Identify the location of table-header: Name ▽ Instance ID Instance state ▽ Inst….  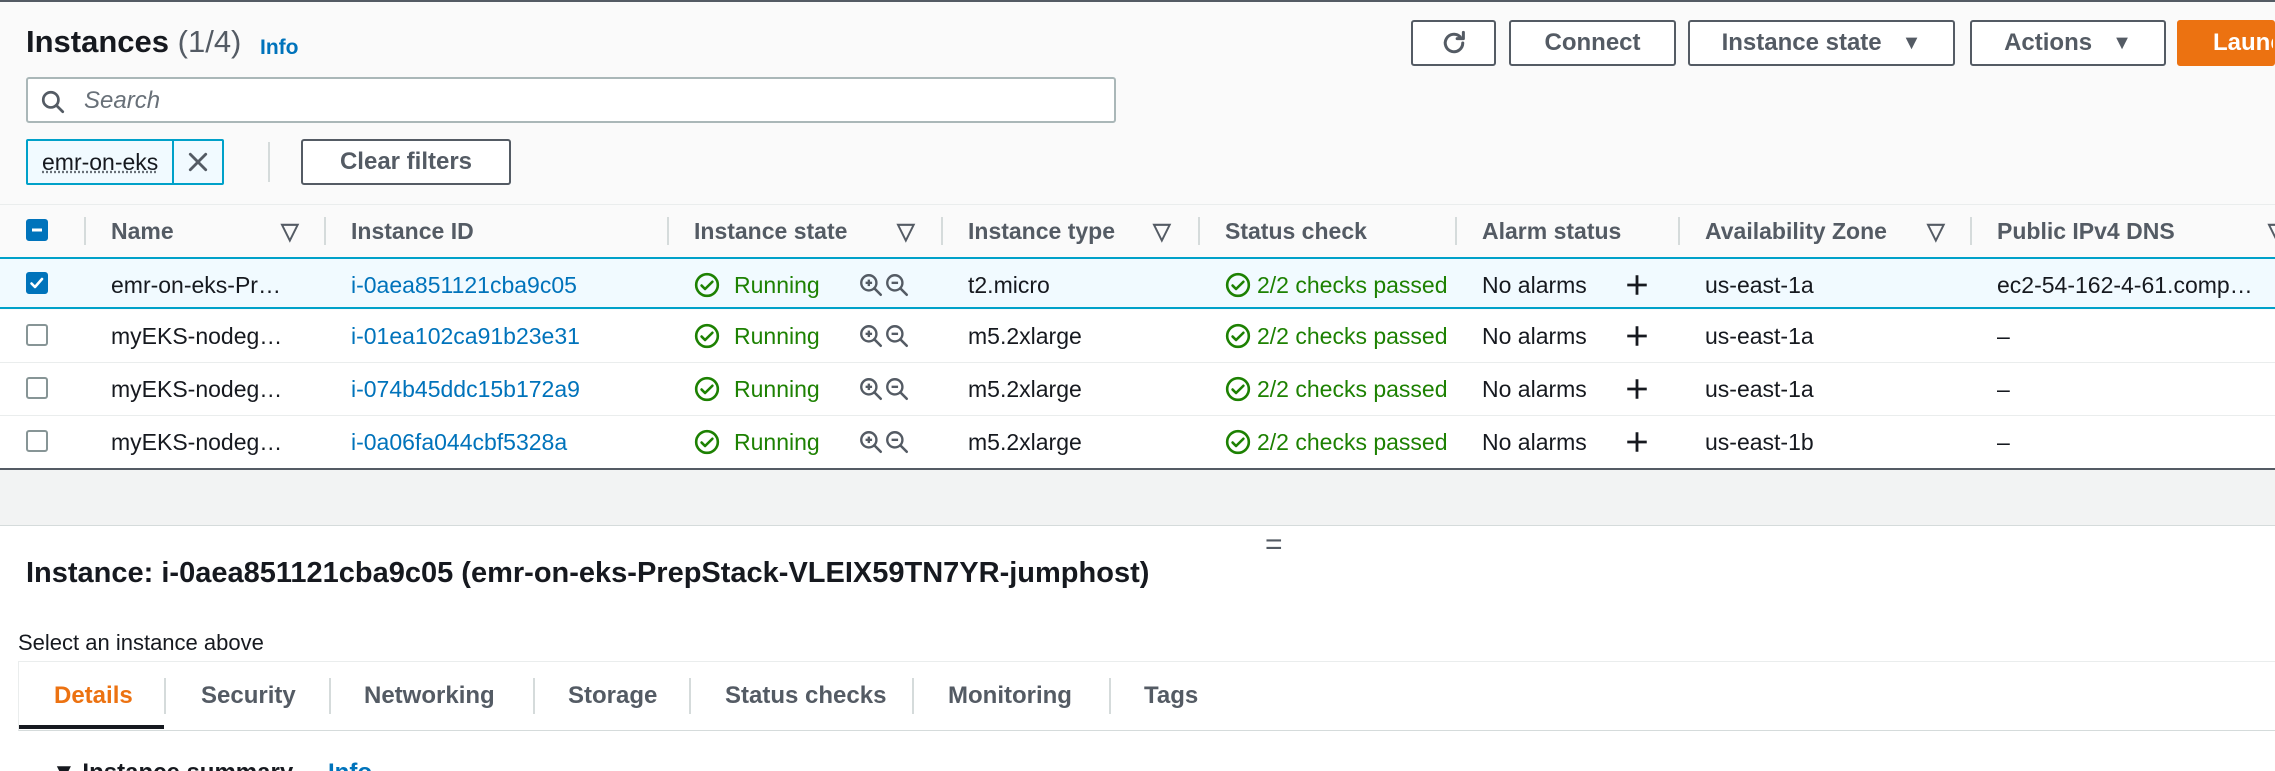
(1137, 231).